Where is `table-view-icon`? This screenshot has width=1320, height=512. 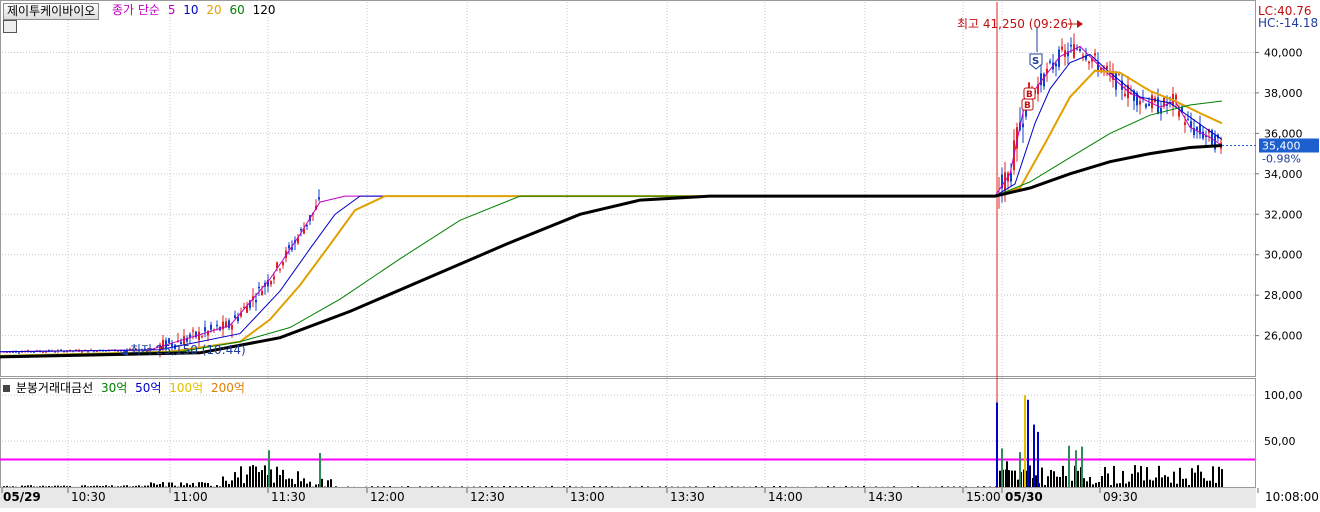 table-view-icon is located at coordinates (10, 26).